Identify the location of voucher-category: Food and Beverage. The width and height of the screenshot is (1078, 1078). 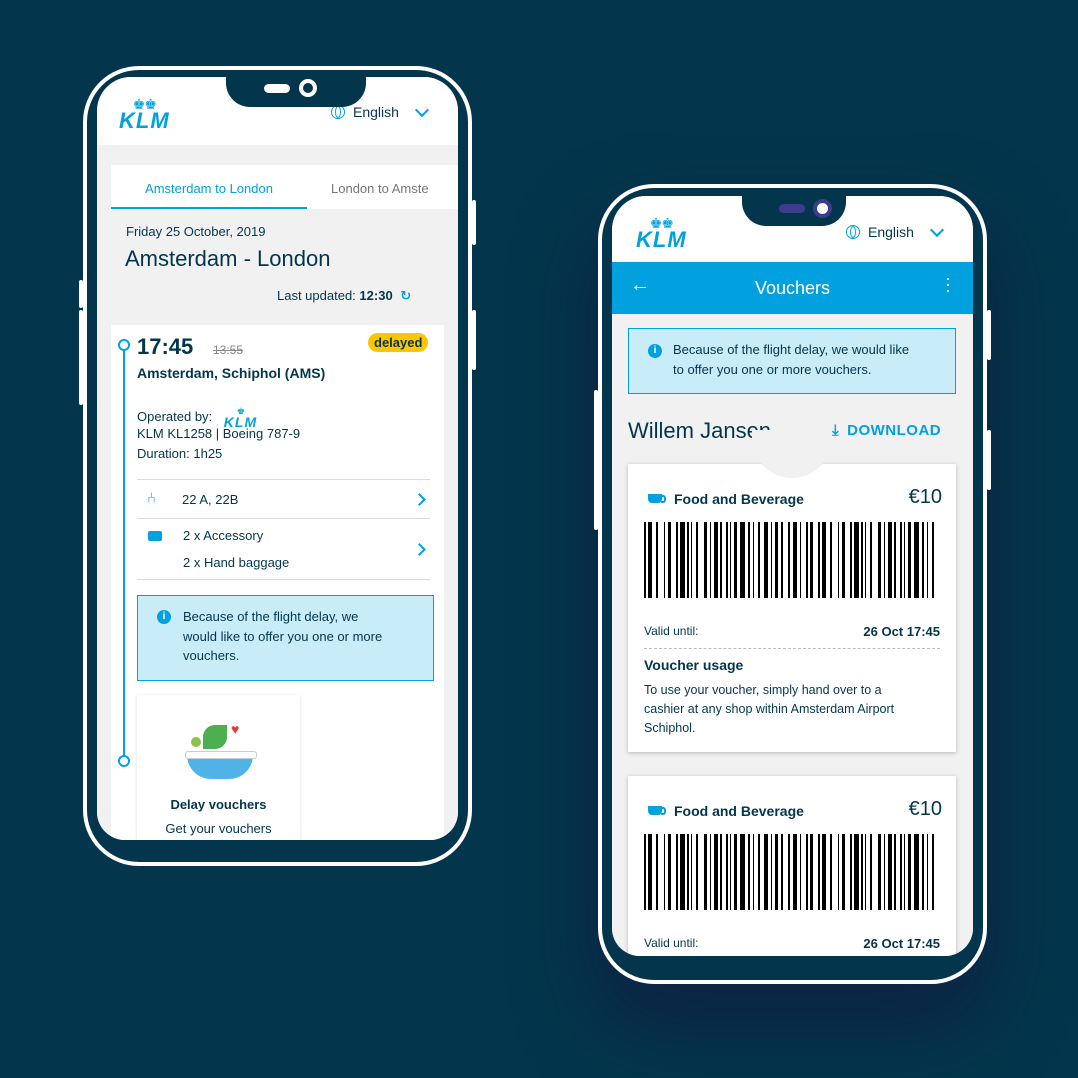
(739, 499).